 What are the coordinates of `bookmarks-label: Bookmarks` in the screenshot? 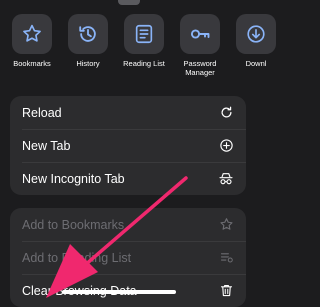 It's located at (32, 63).